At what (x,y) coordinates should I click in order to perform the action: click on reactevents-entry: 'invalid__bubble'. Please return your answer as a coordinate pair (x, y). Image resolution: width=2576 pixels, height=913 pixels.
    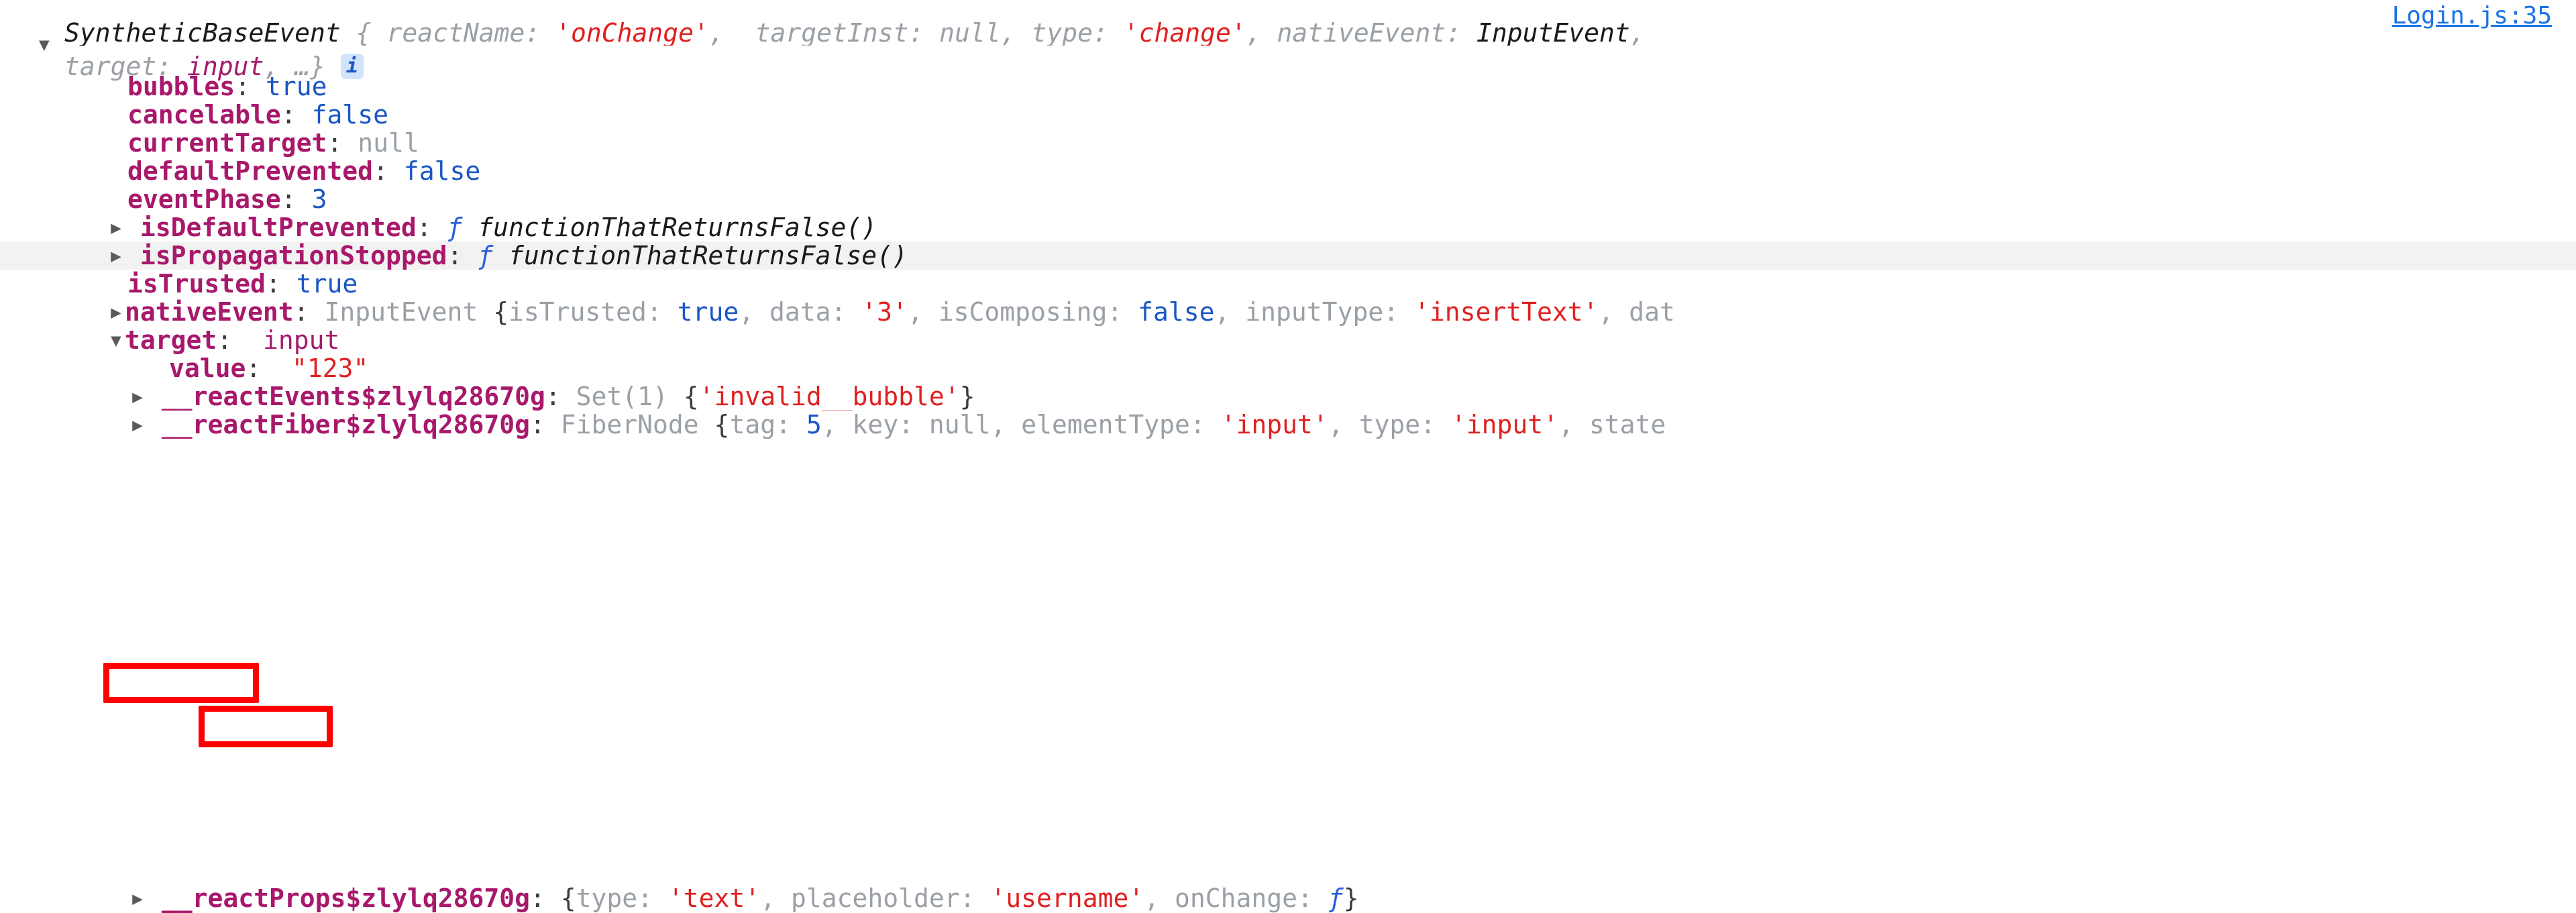
    Looking at the image, I should click on (829, 397).